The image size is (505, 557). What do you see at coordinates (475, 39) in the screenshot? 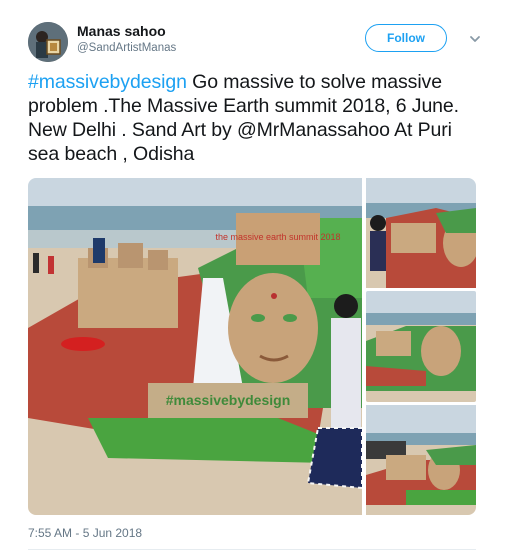
I see `chevron-down-icon` at bounding box center [475, 39].